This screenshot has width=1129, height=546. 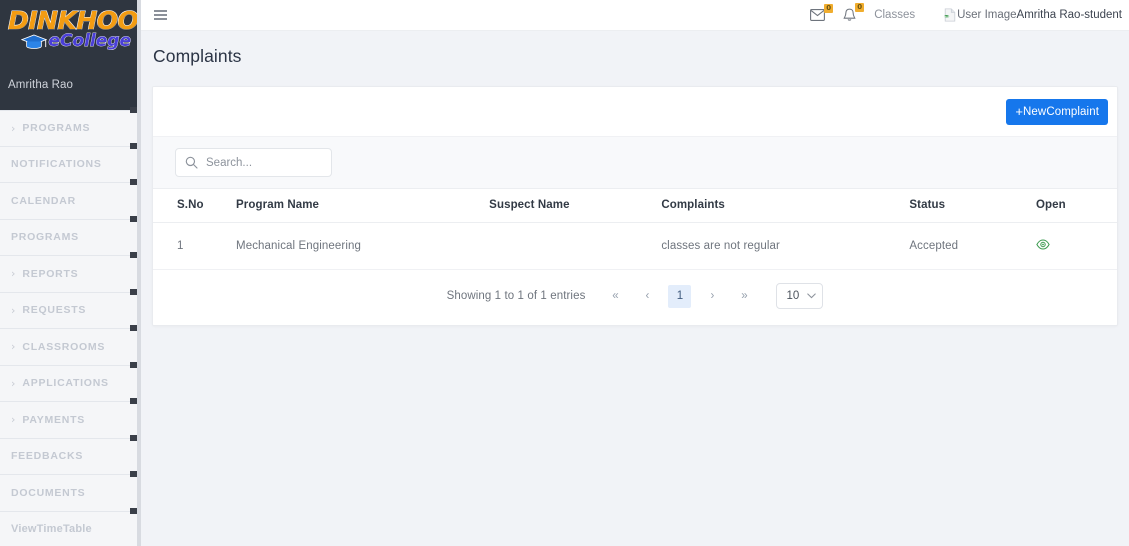 What do you see at coordinates (43, 200) in the screenshot?
I see `sidebar-item-label: CALENDAR` at bounding box center [43, 200].